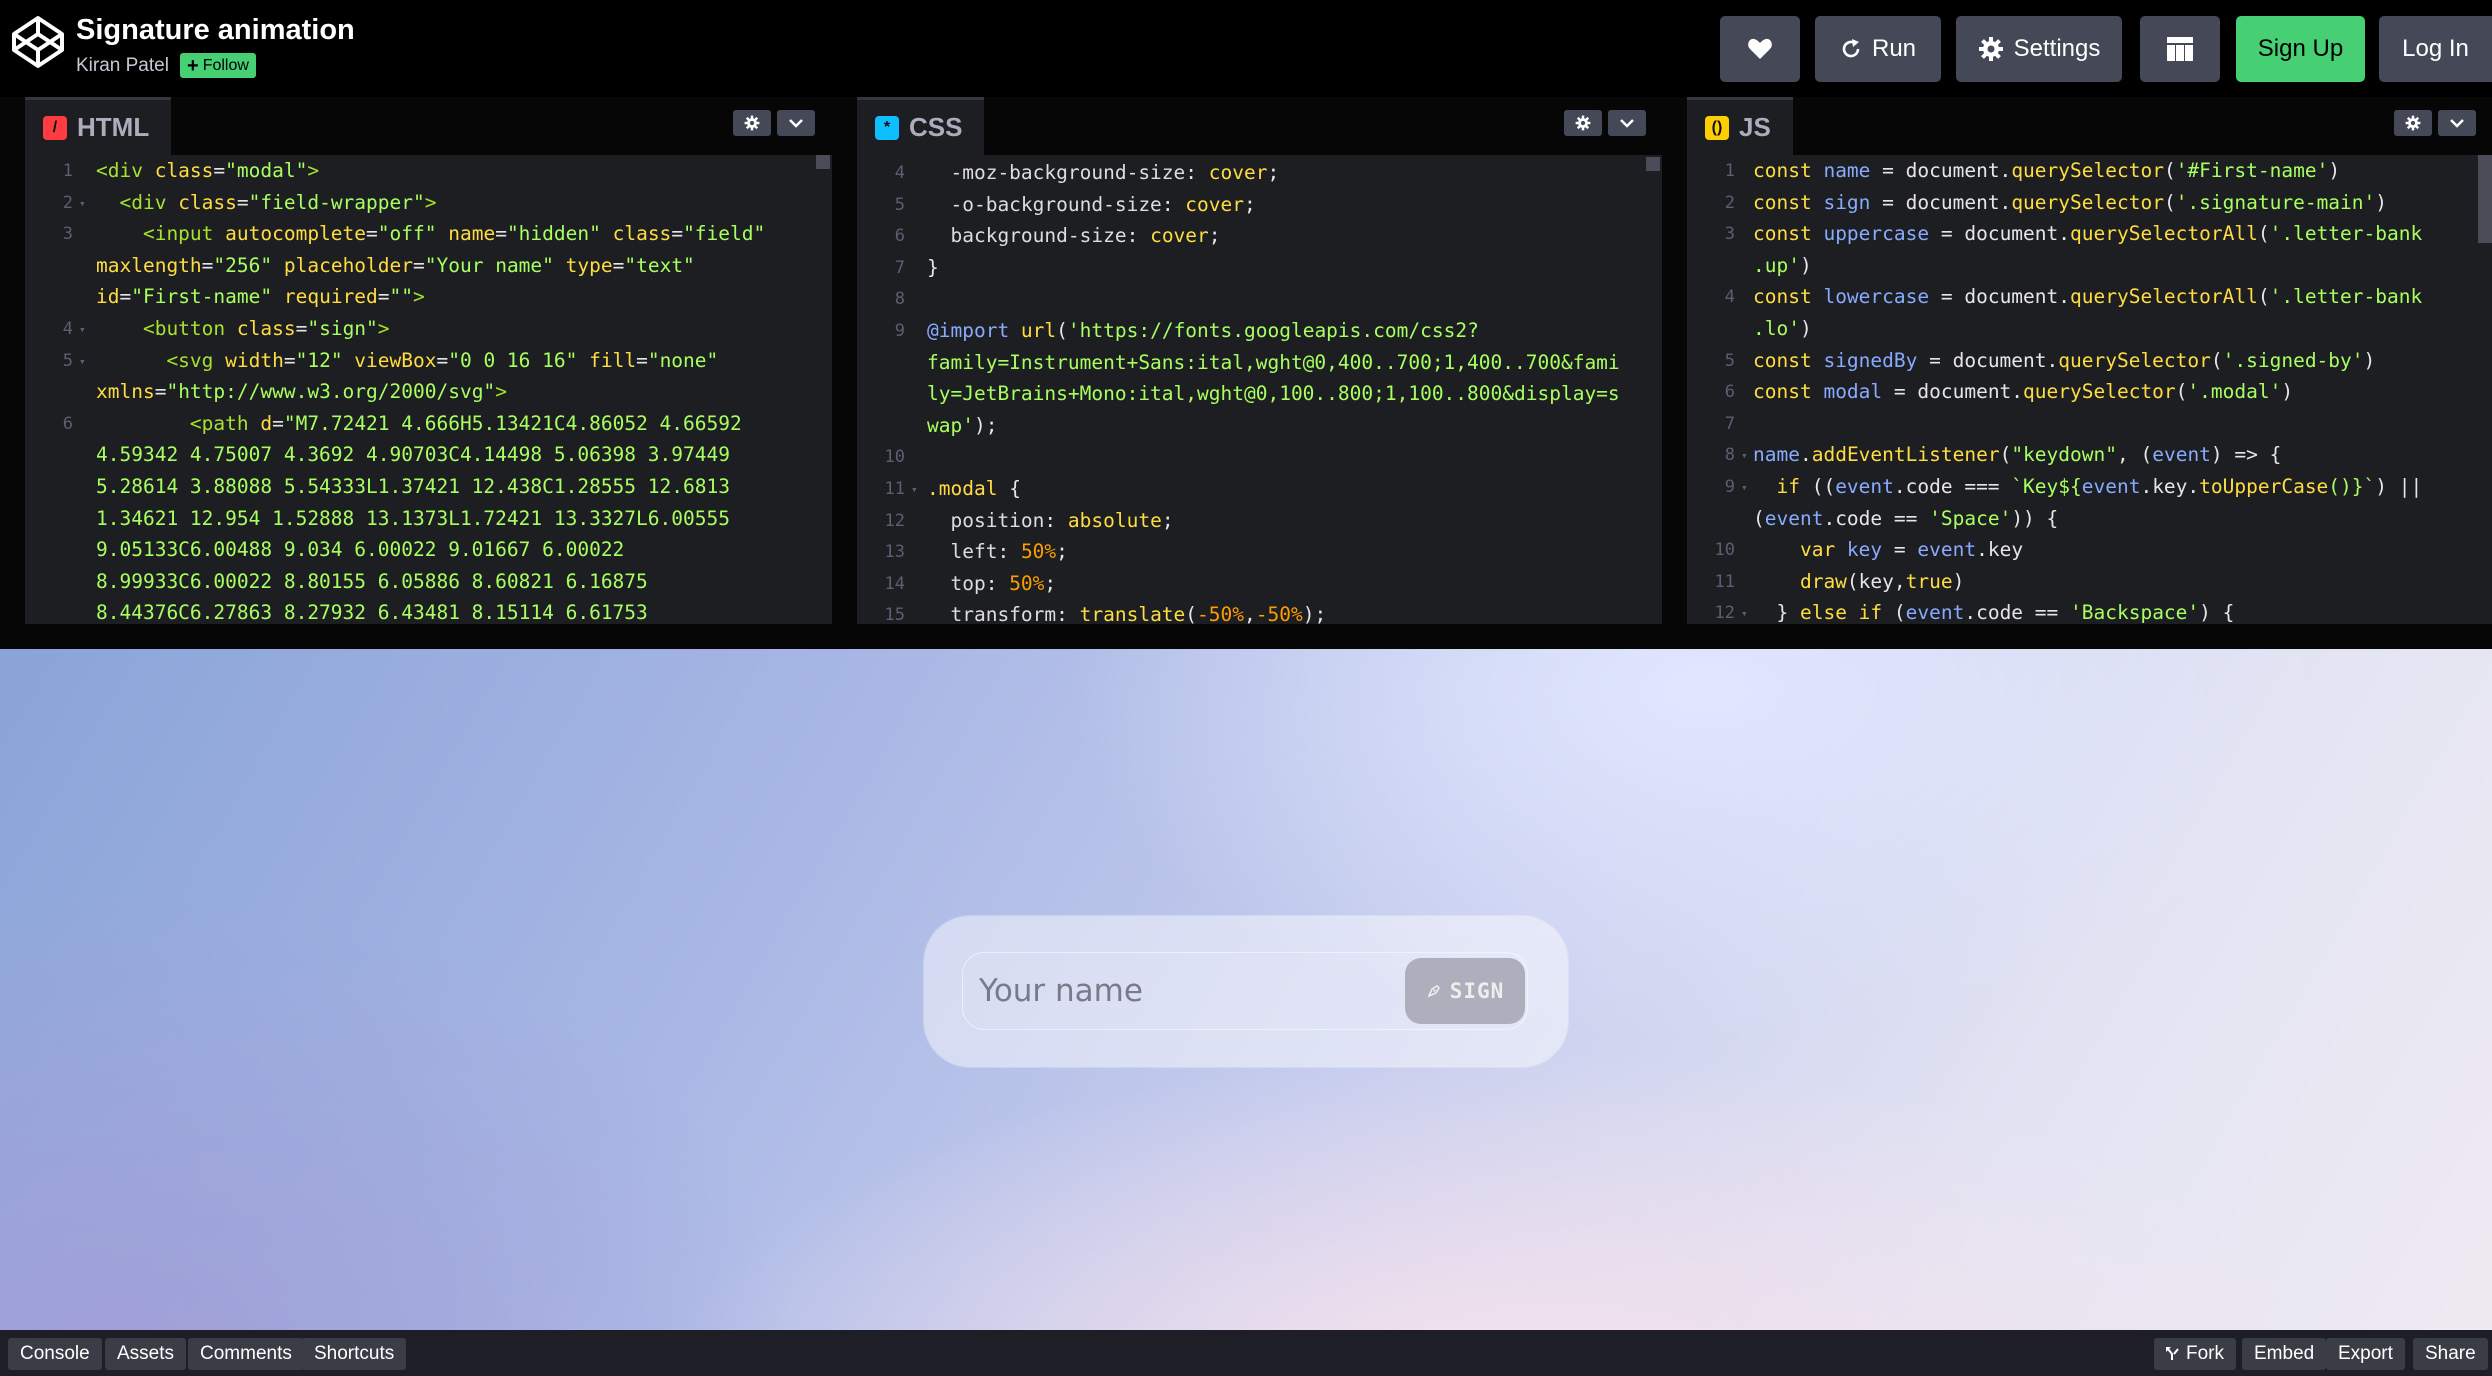 This screenshot has height=1376, width=2492. Describe the element at coordinates (1044, 204) in the screenshot. I see `code-token: -o-background-size` at that location.